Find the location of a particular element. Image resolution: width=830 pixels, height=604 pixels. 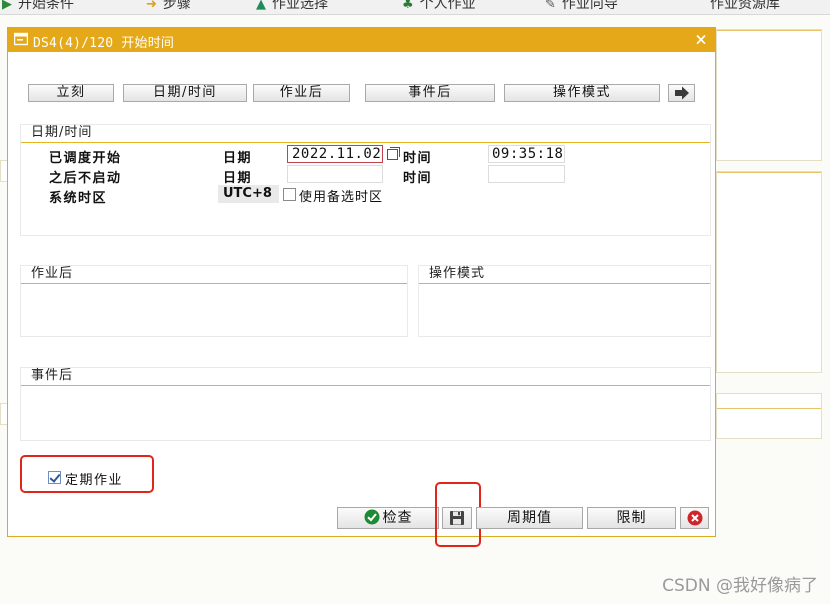

close-icon: × is located at coordinates (701, 39).